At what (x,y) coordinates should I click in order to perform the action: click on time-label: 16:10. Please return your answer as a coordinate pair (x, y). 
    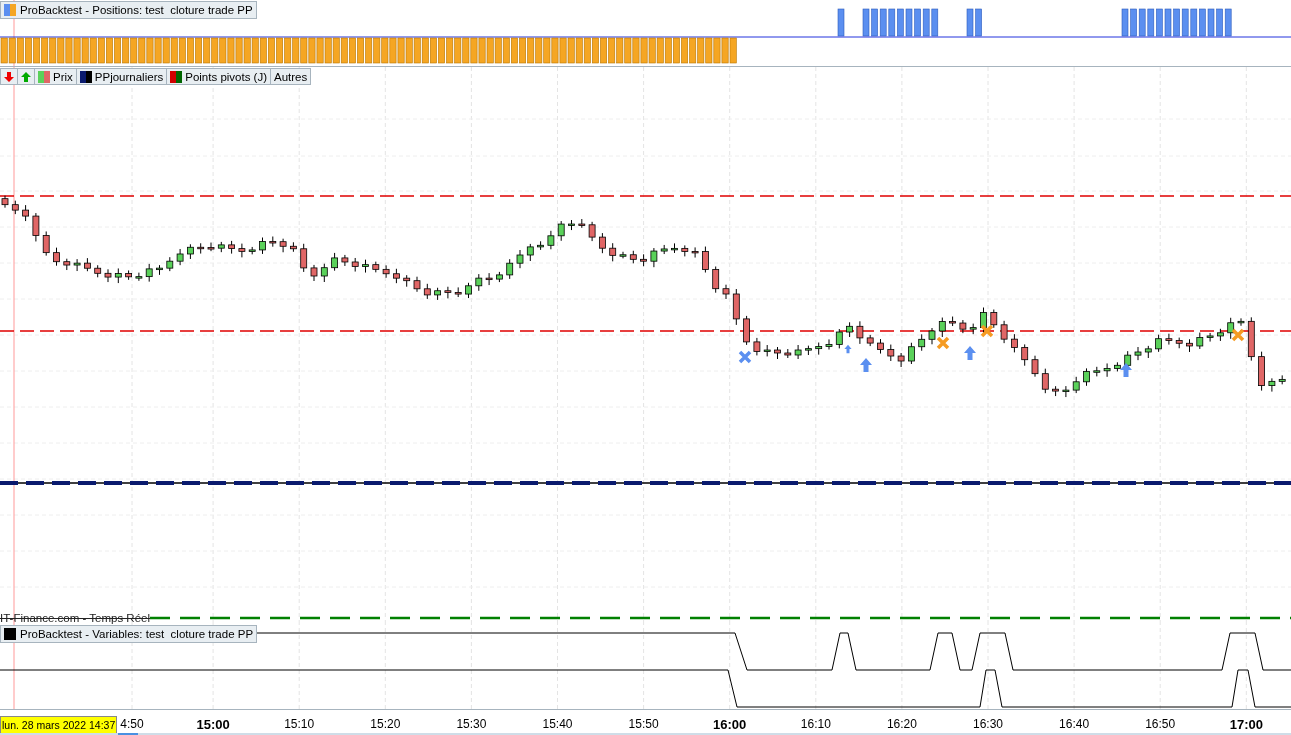
    Looking at the image, I should click on (815, 724).